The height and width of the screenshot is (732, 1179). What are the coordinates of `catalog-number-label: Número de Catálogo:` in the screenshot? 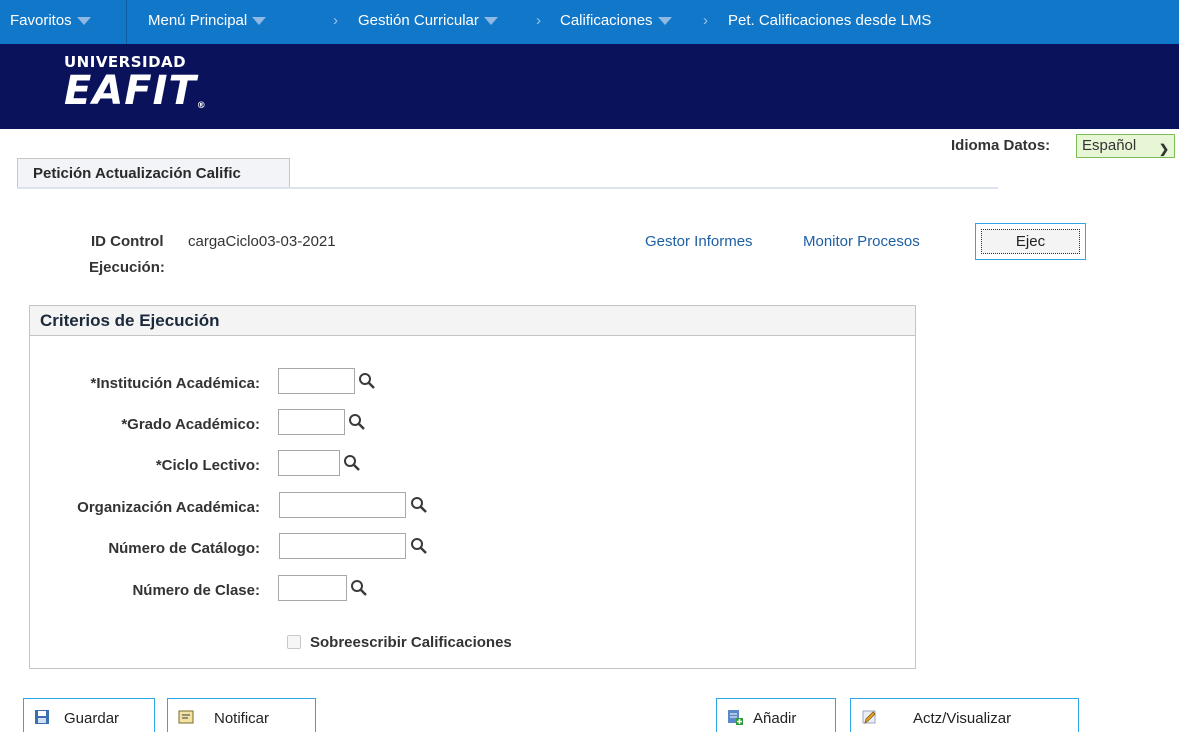 It's located at (184, 548).